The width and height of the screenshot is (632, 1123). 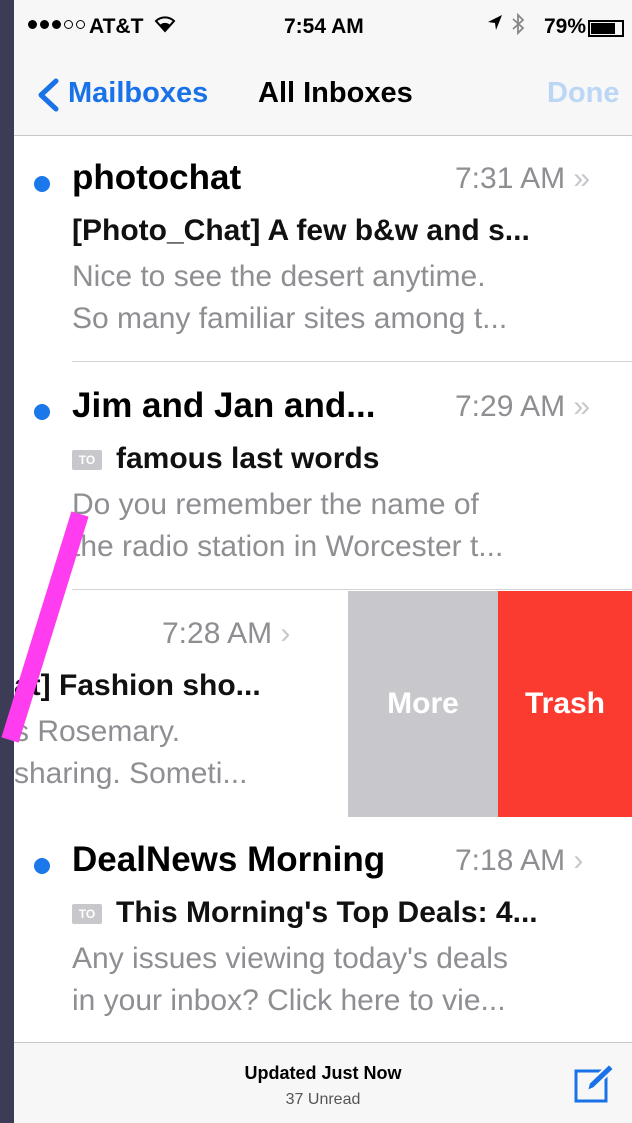 I want to click on location-arrow-icon, so click(x=495, y=26).